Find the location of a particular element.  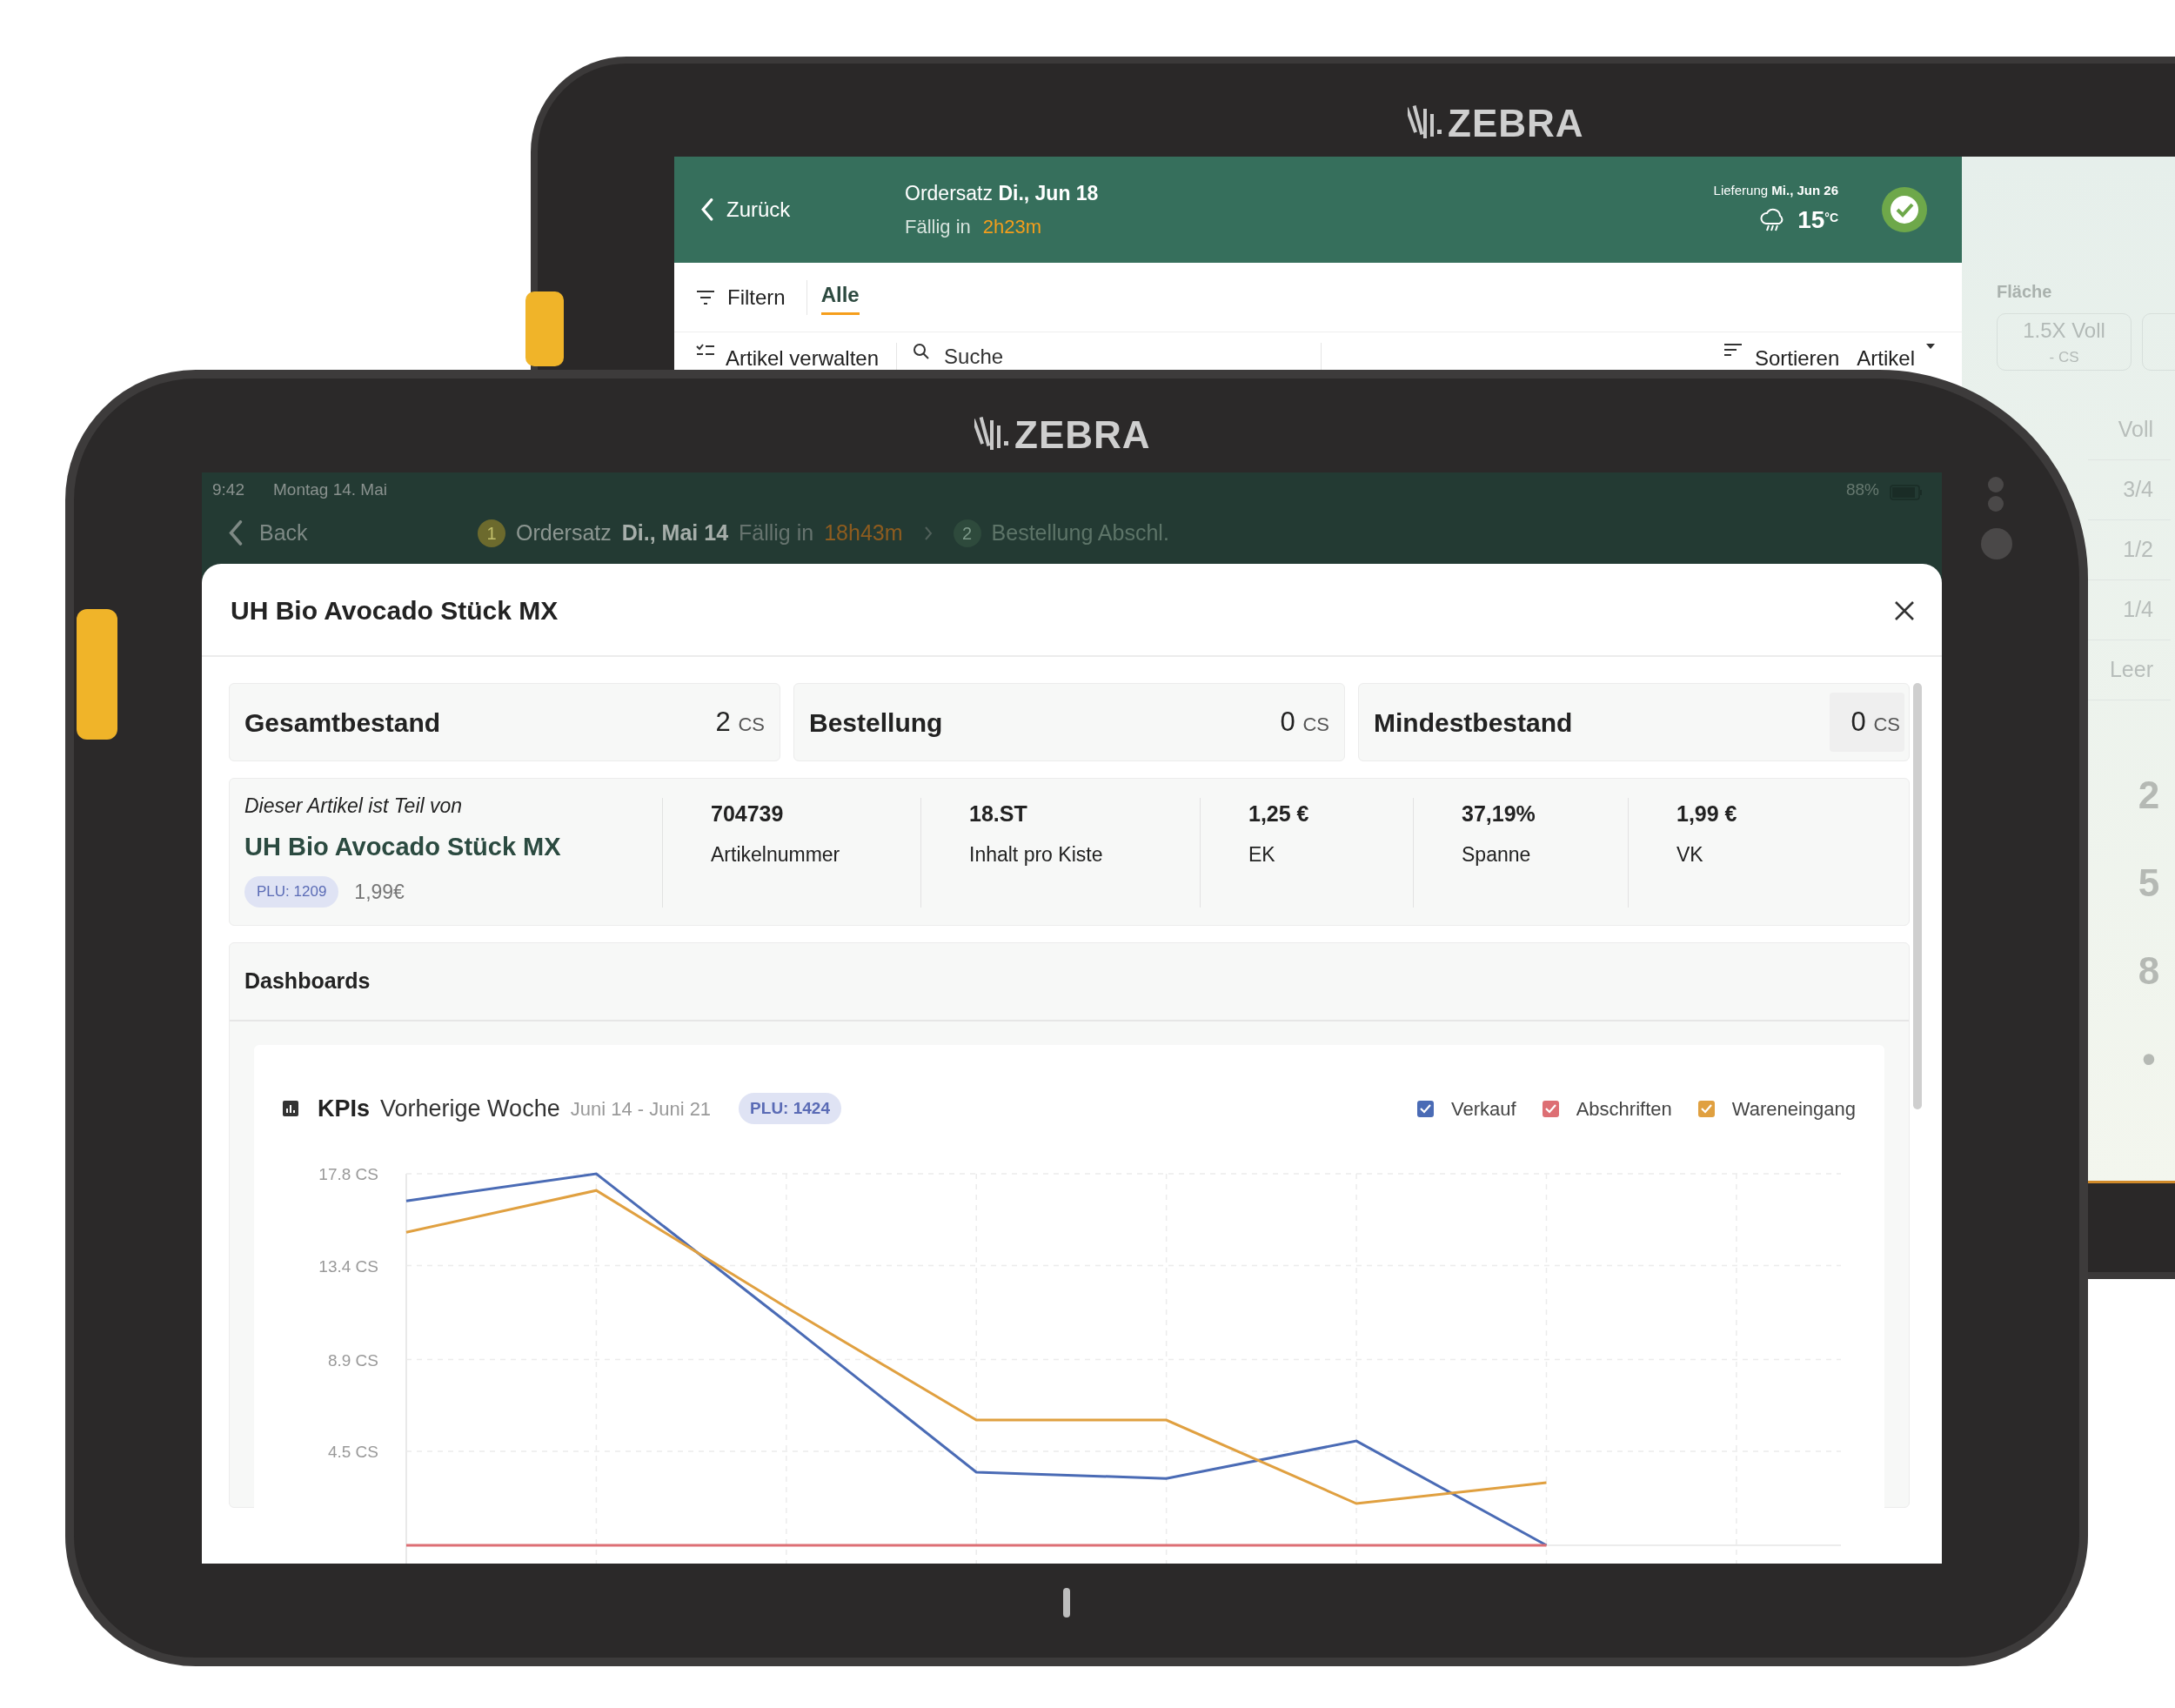

legend-label: Verkauf is located at coordinates (1483, 1109).